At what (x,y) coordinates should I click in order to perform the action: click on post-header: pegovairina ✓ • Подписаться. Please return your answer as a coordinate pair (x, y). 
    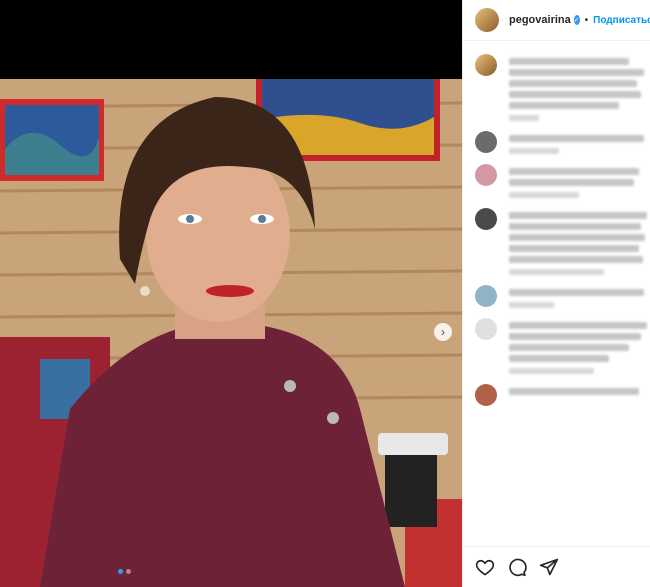
    Looking at the image, I should click on (556, 20).